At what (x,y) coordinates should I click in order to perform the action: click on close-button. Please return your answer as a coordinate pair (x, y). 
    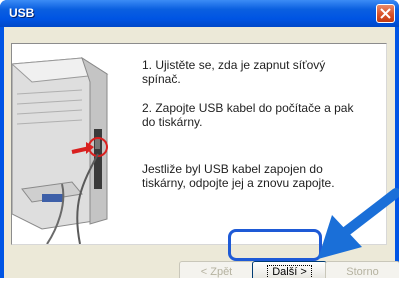
    Looking at the image, I should click on (385, 13).